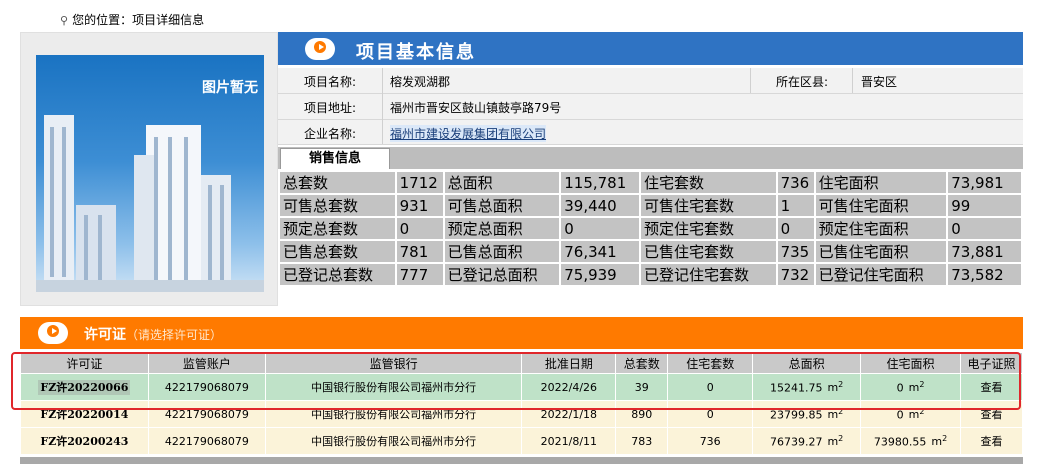 The width and height of the screenshot is (1045, 464). What do you see at coordinates (102, 20) in the screenshot?
I see `breadcrumb-prefix: 您的位置：` at bounding box center [102, 20].